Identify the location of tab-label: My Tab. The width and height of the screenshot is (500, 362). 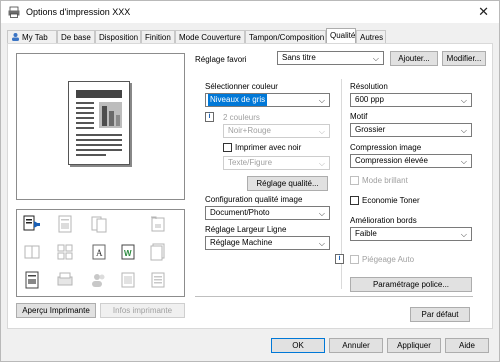
(35, 37).